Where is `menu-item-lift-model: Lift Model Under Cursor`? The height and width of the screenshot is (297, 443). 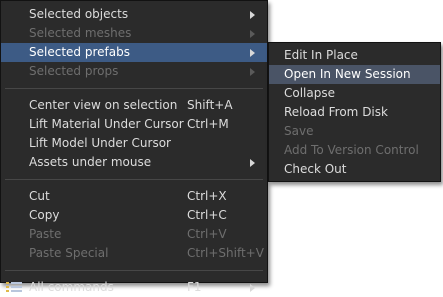 menu-item-lift-model: Lift Model Under Cursor is located at coordinates (134, 143).